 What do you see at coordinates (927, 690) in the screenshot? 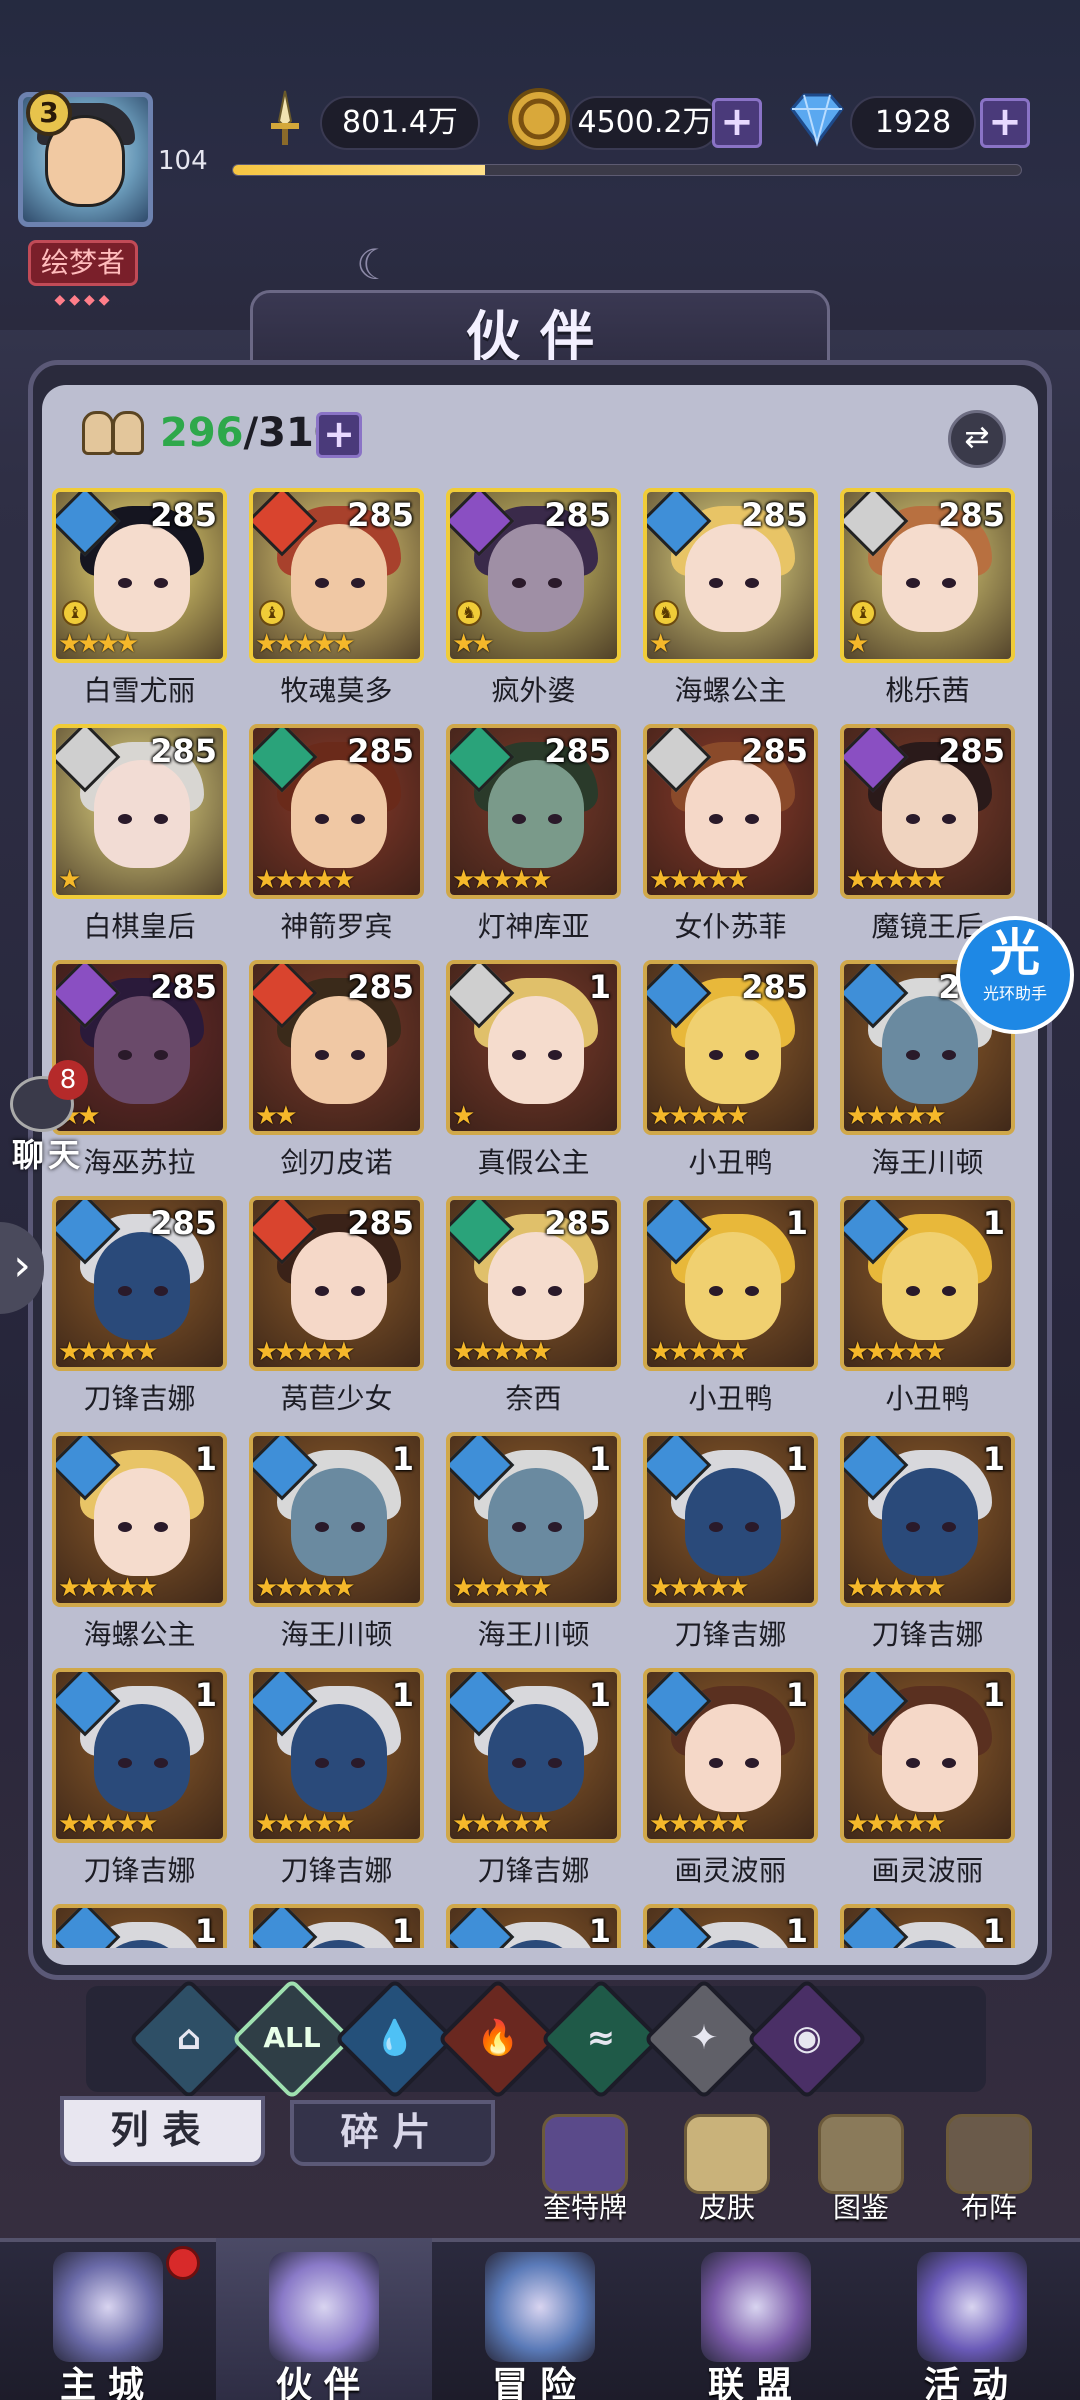
I see `partner-name: 桃乐茜` at bounding box center [927, 690].